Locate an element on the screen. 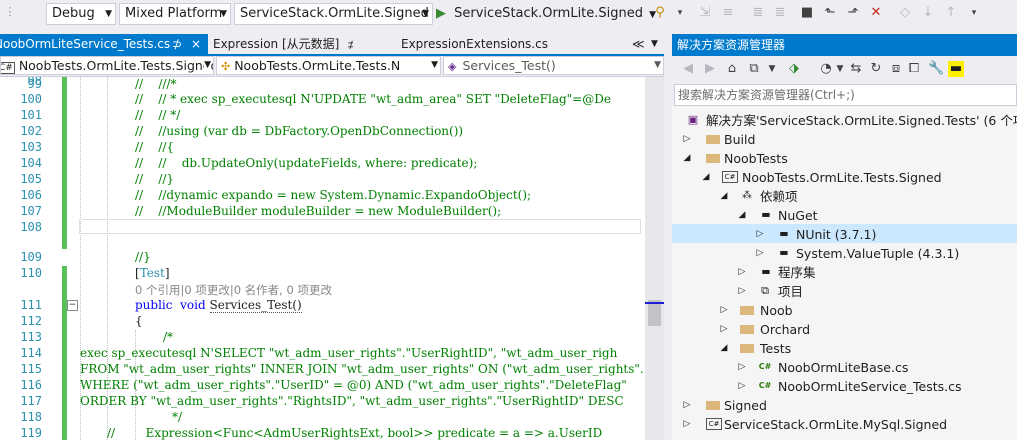 The image size is (1017, 440). clear-bookmarks-icon: ✕ is located at coordinates (876, 13).